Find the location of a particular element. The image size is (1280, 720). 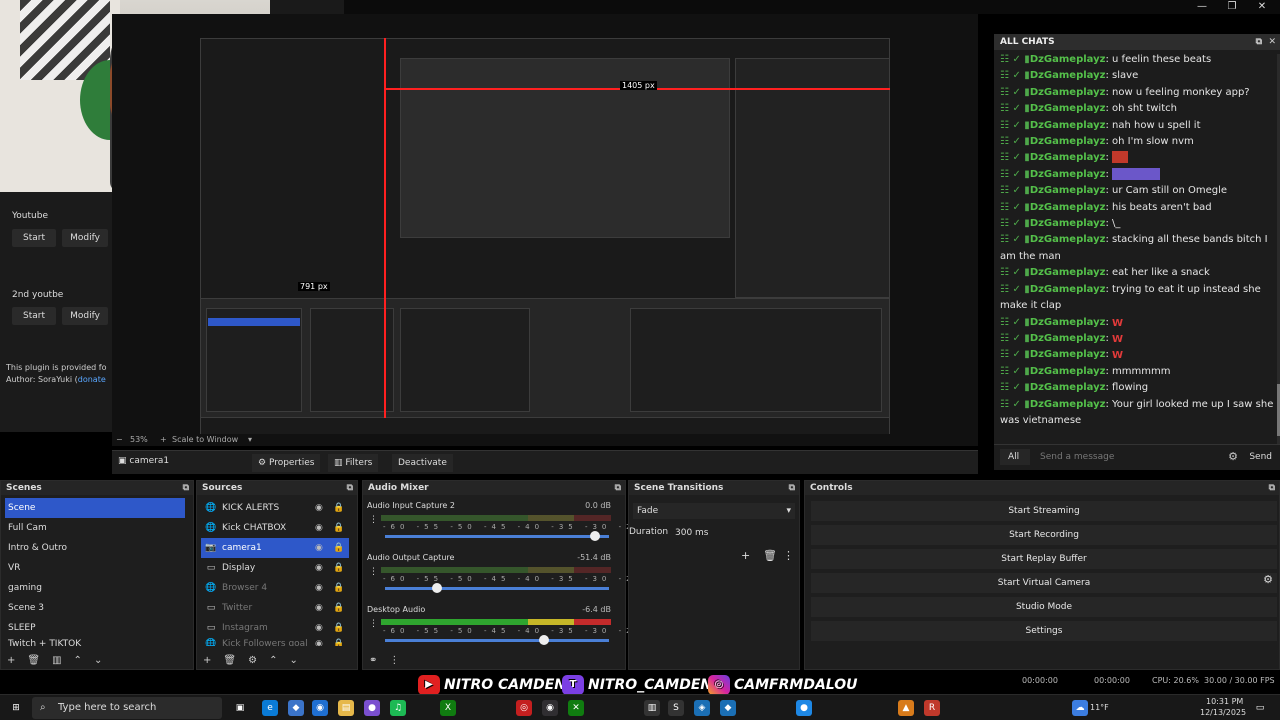

chat-send-button: Send is located at coordinates (1260, 457).